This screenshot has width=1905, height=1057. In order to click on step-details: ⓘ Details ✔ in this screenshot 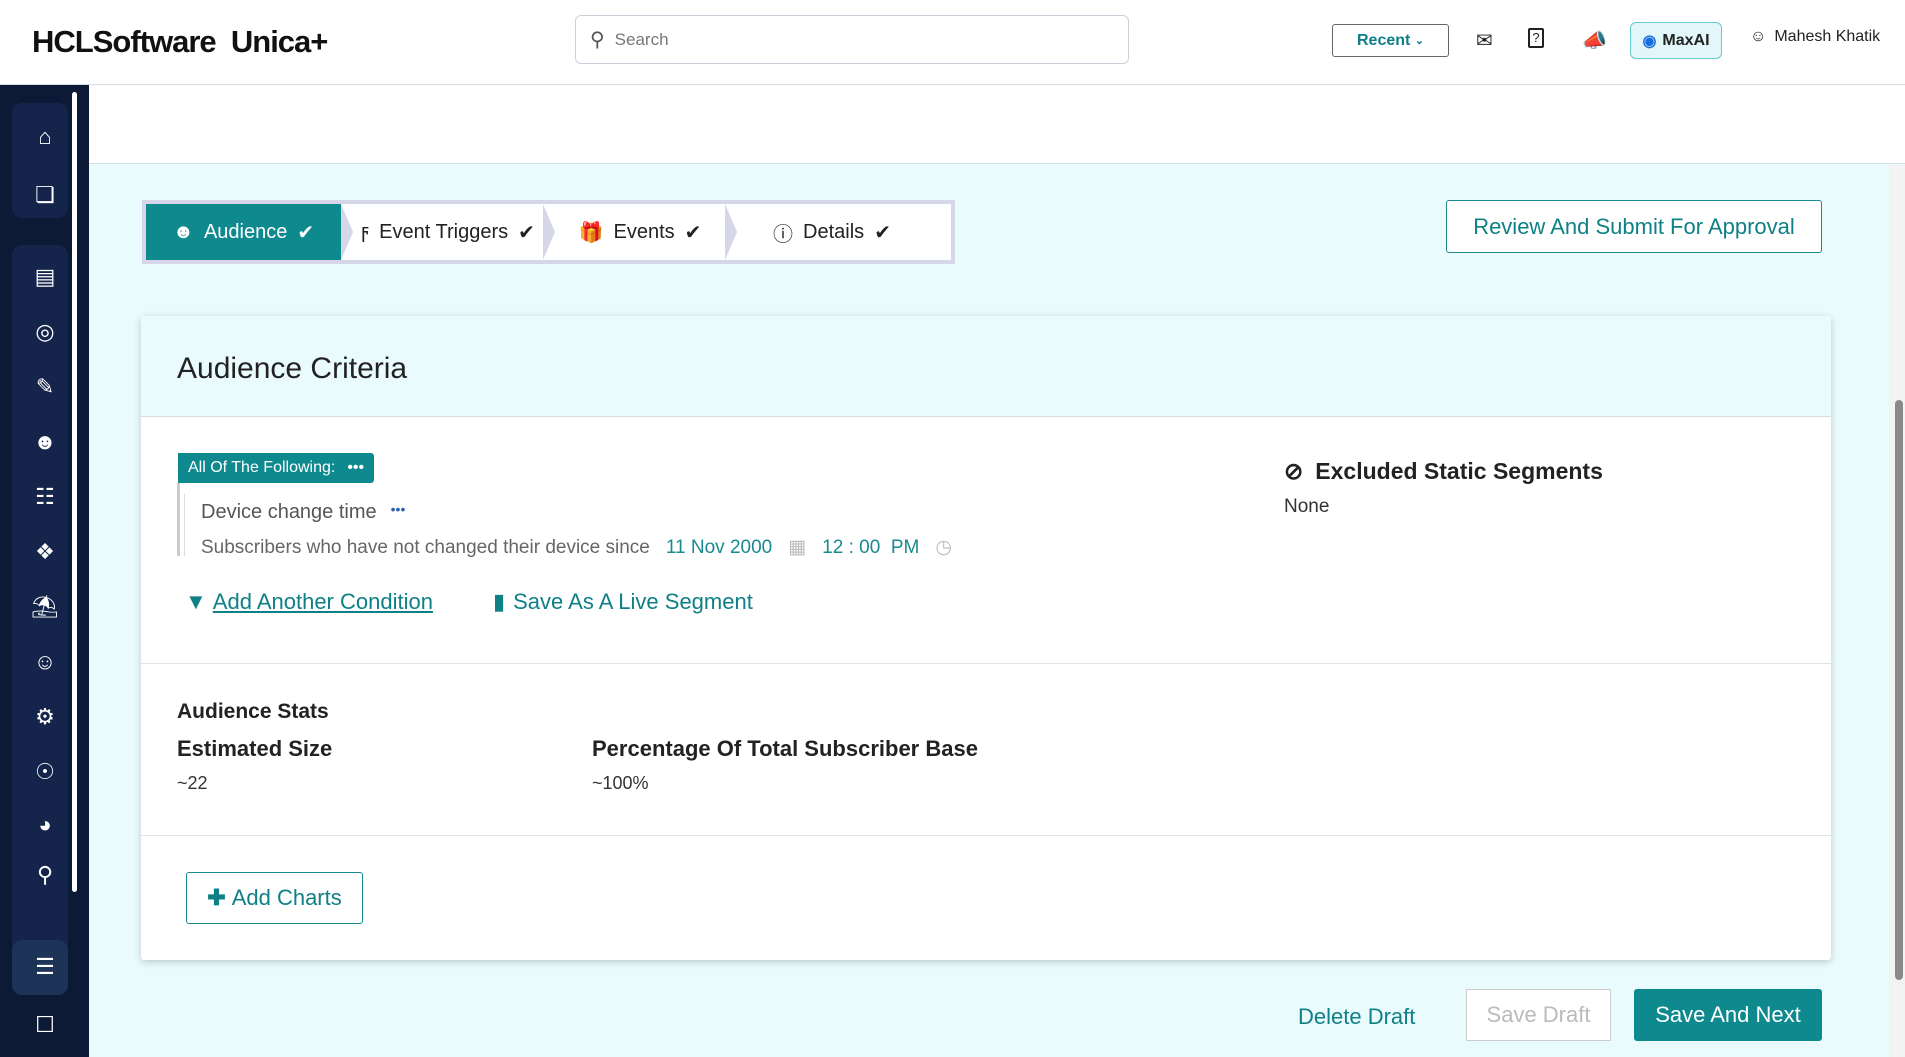, I will do `click(832, 232)`.